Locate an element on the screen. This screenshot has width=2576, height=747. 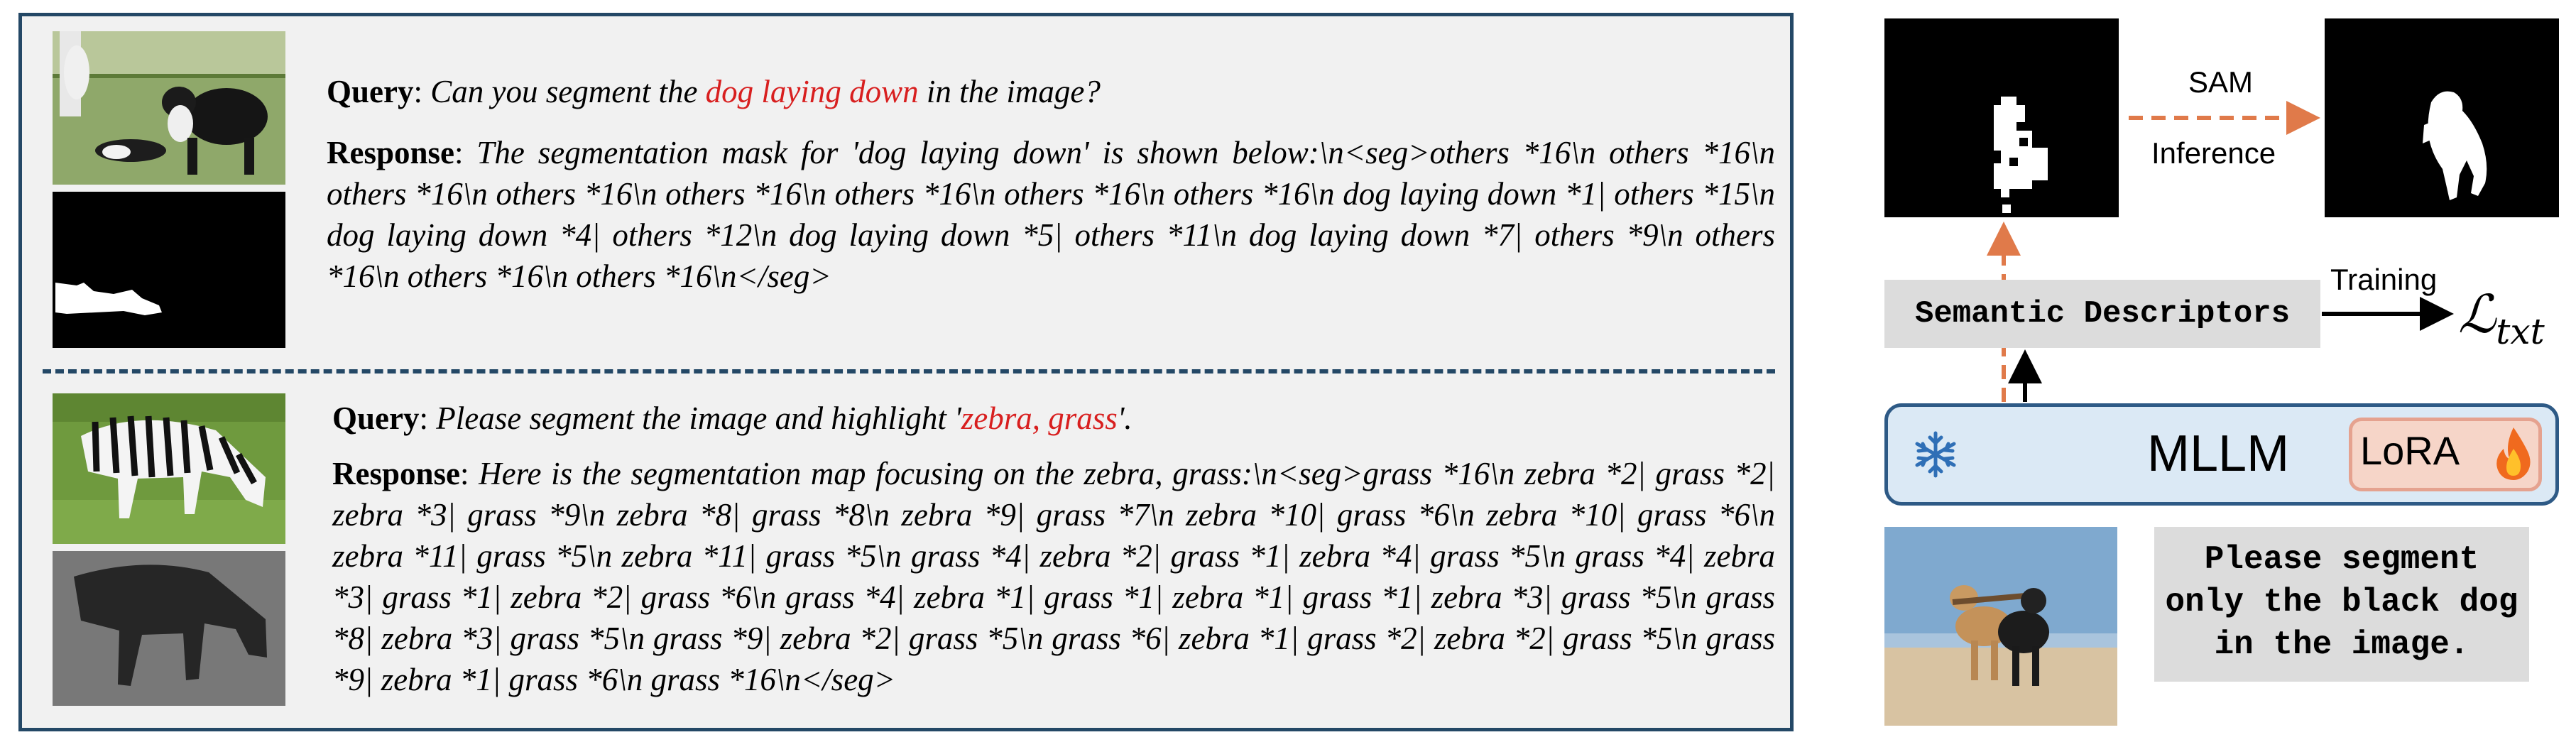
prompt-line-1: Please segment is located at coordinates (2341, 559).